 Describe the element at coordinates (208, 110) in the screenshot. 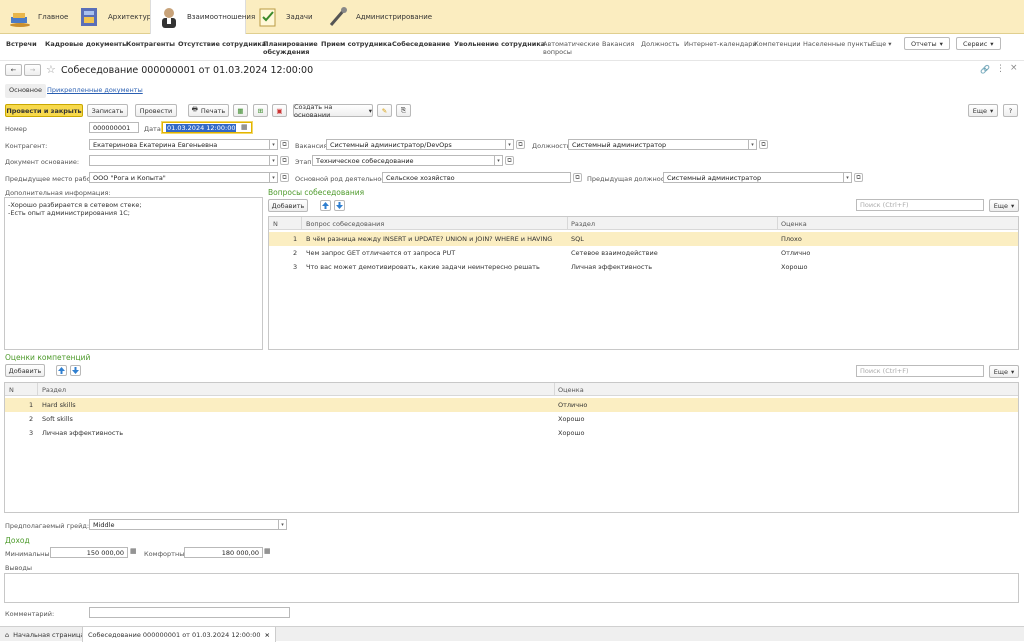

I see `print-button: 🖶 Печать` at that location.